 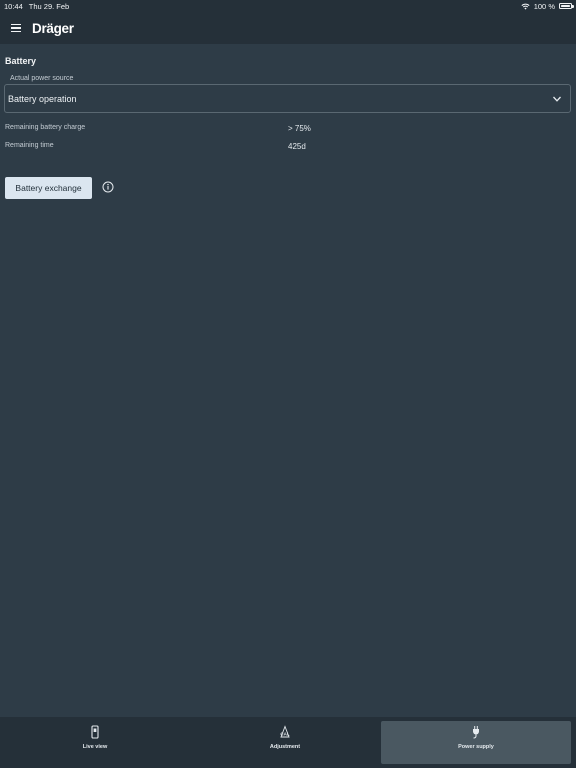 I want to click on remaining-time-label: Remaining time, so click(x=29, y=145).